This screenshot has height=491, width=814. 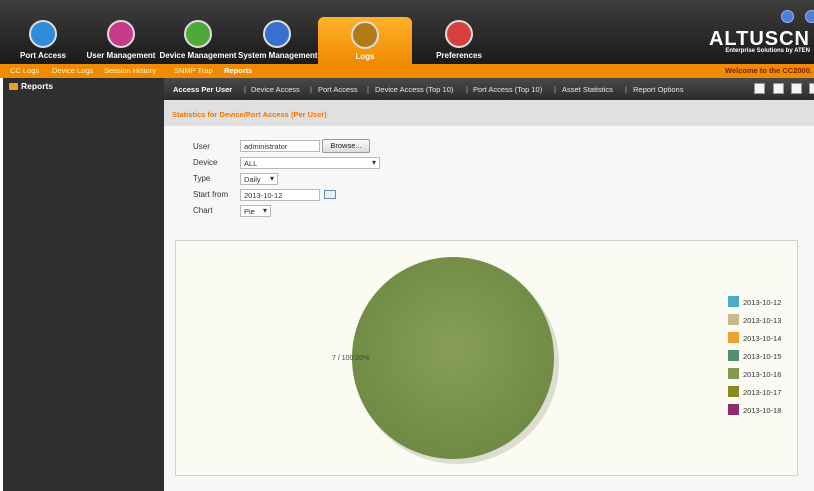 What do you see at coordinates (121, 55) in the screenshot?
I see `nav-user-management-label: User Management` at bounding box center [121, 55].